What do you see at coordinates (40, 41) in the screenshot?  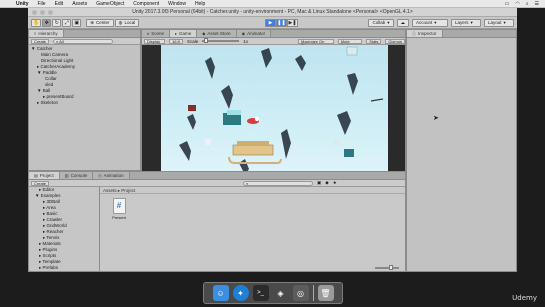 I see `create-dropdown: Create` at bounding box center [40, 41].